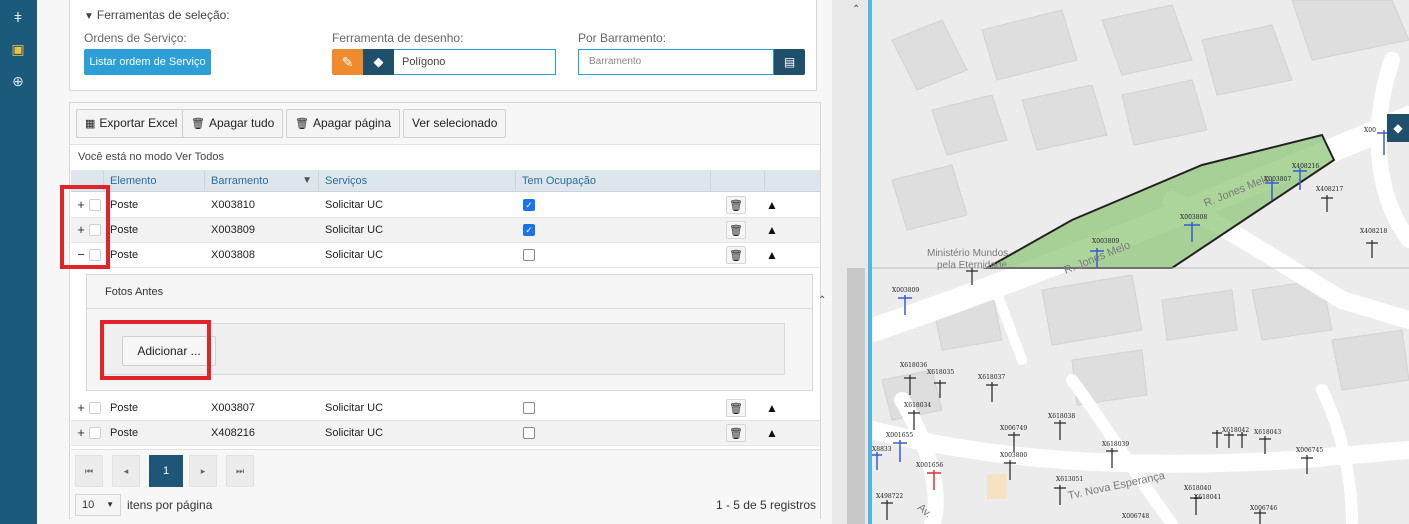  What do you see at coordinates (347, 62) in the screenshot?
I see `draw-pencil-button: ✎` at bounding box center [347, 62].